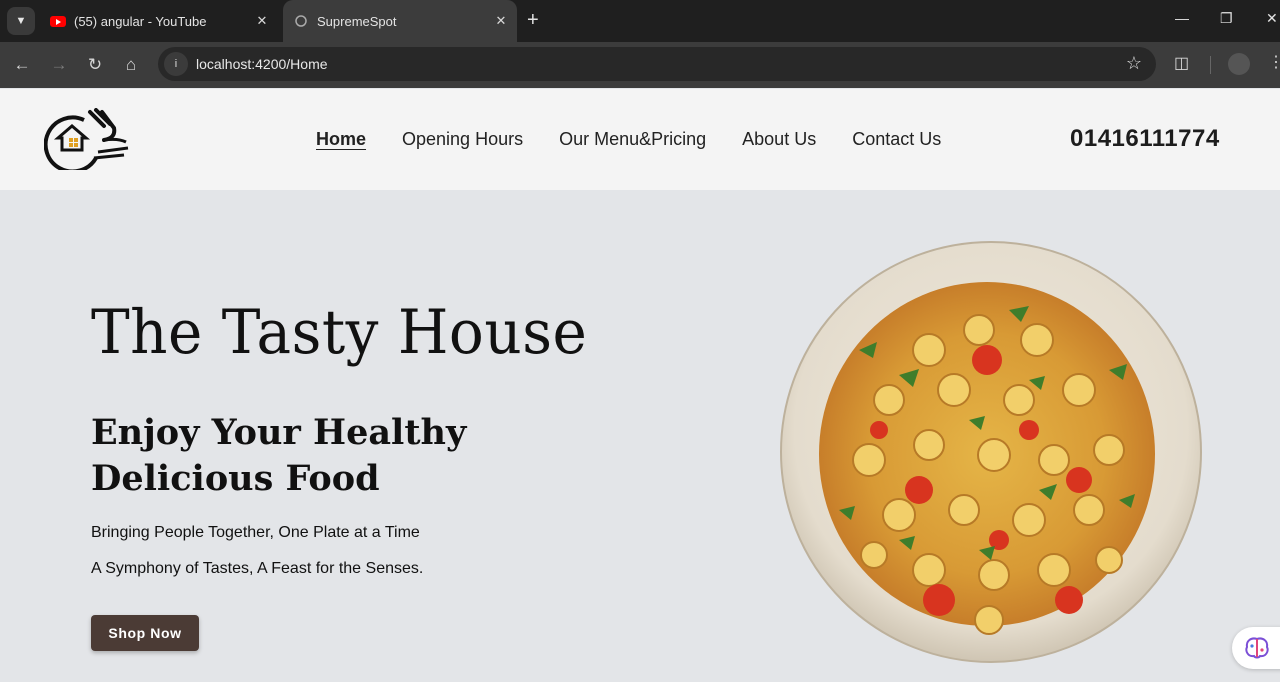 This screenshot has height=682, width=1280. Describe the element at coordinates (533, 20) in the screenshot. I see `new-tab-icon: +` at that location.